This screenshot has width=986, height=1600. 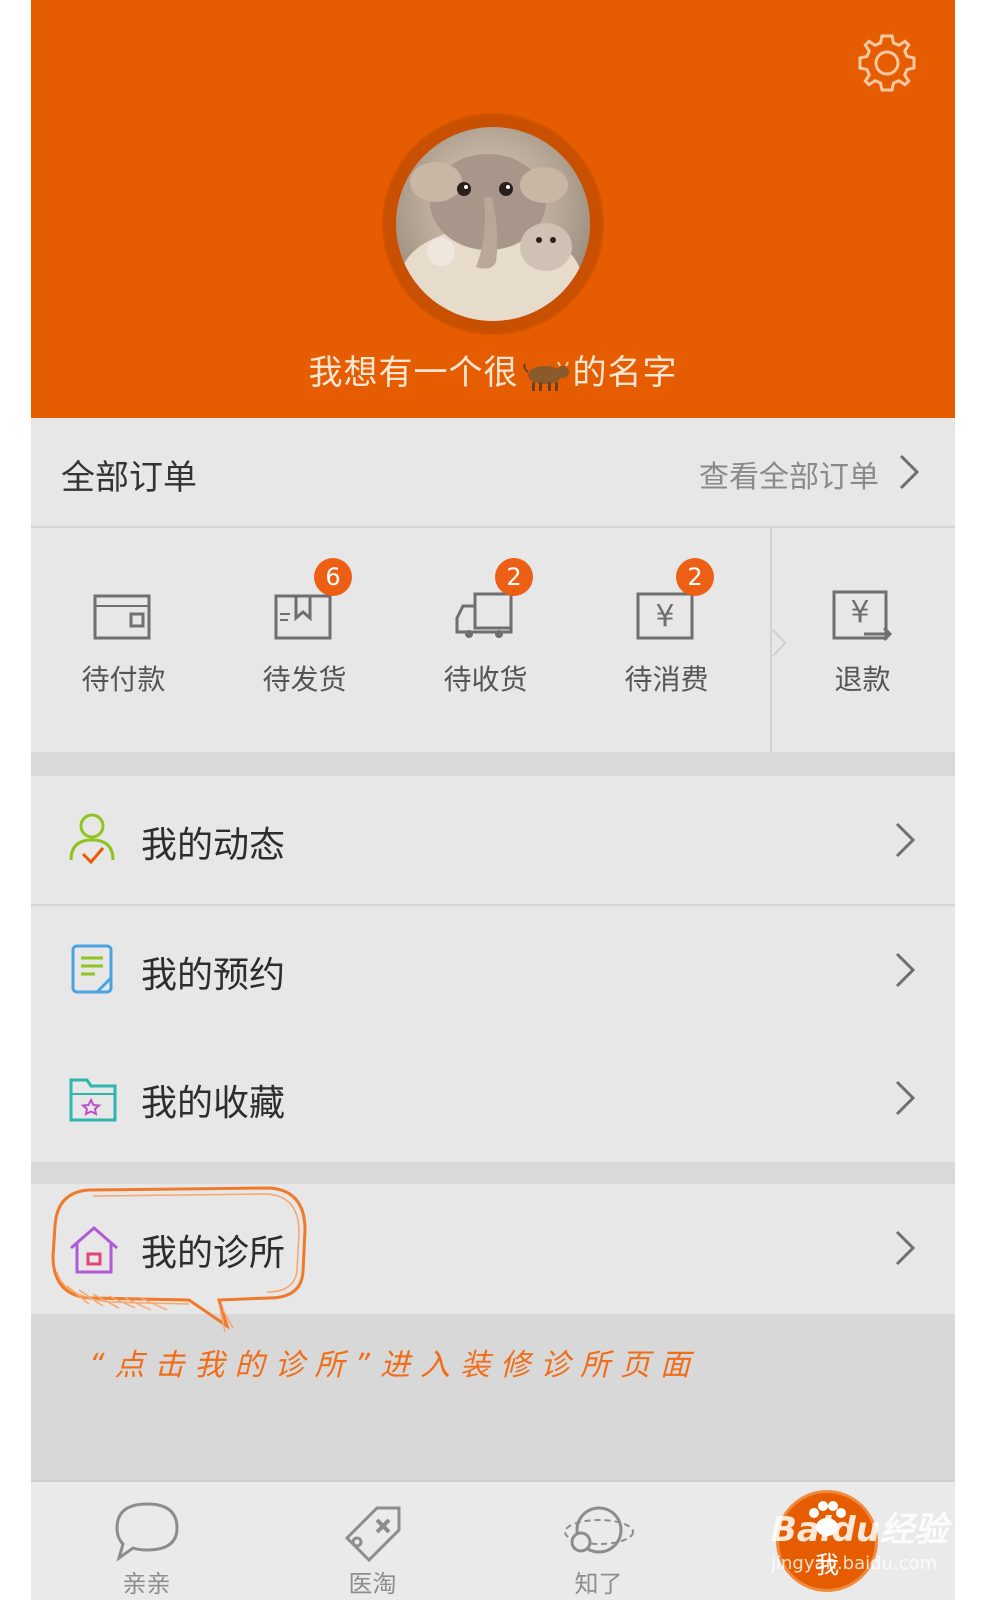 I want to click on tab-label: 亲亲, so click(x=146, y=1584).